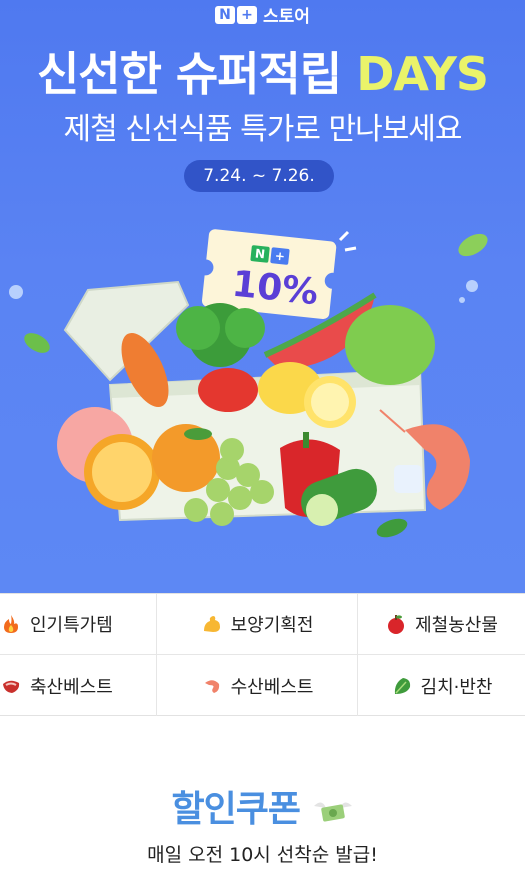  I want to click on fire-icon, so click(11, 624).